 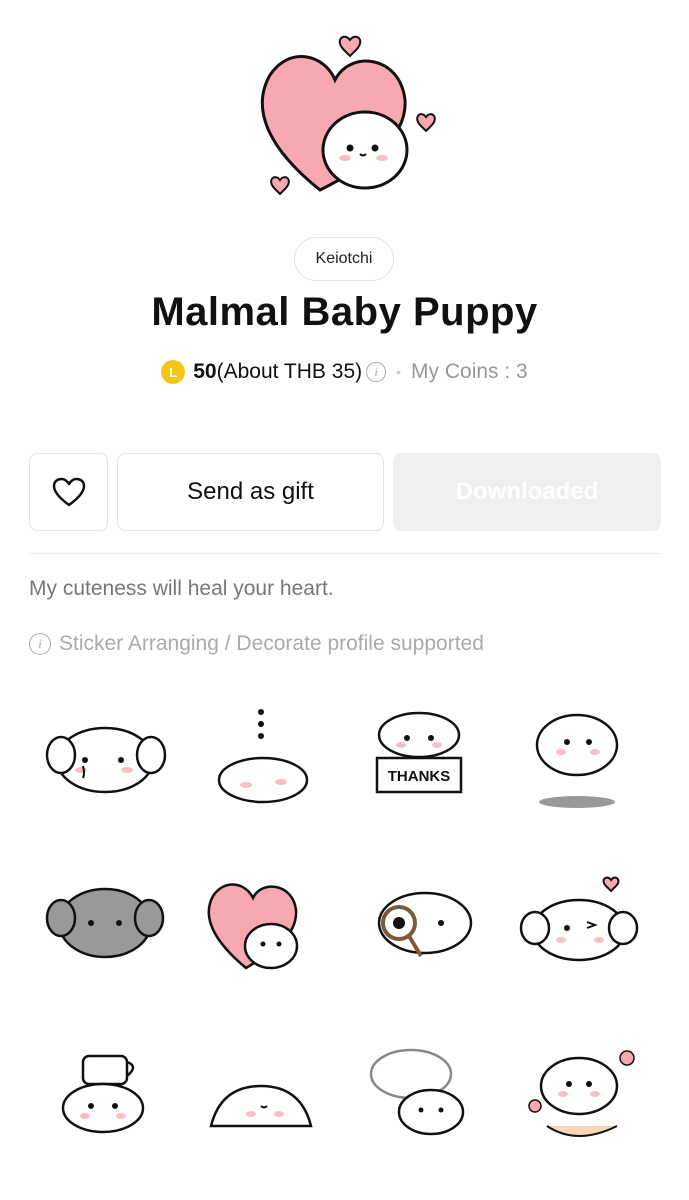 What do you see at coordinates (250, 492) in the screenshot?
I see `send-as-gift-button: Send as gift` at bounding box center [250, 492].